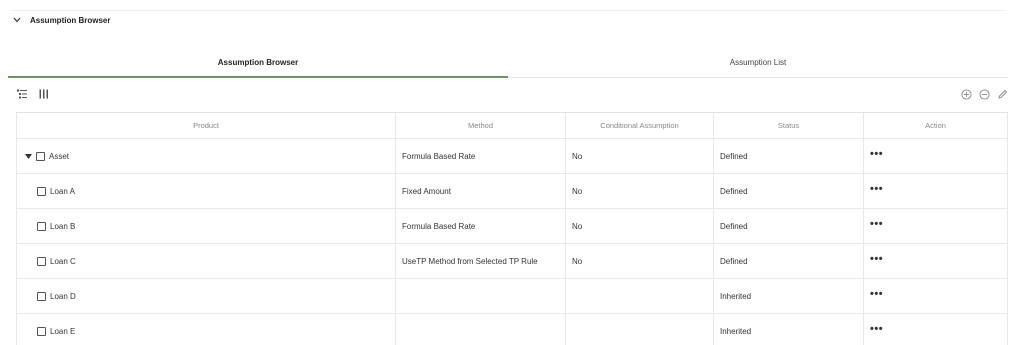 This screenshot has width=1016, height=345. What do you see at coordinates (481, 125) in the screenshot?
I see `column-header-method: Method` at bounding box center [481, 125].